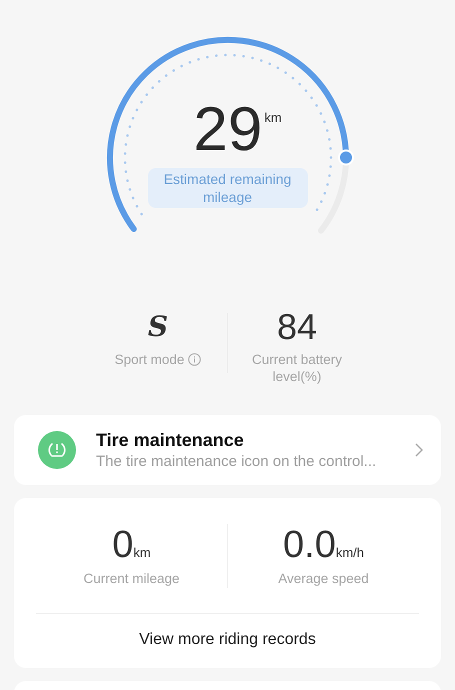  Describe the element at coordinates (323, 578) in the screenshot. I see `metric-label: Average speed` at that location.